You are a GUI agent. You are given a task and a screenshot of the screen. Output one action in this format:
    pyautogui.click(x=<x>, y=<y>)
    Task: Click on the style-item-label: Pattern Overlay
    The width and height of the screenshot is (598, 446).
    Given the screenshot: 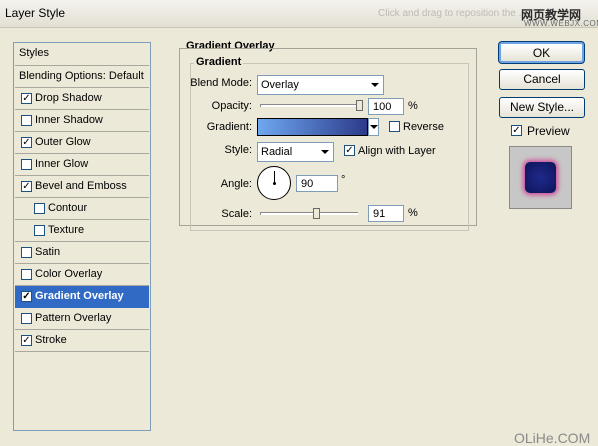 What is the action you would take?
    pyautogui.click(x=73, y=318)
    